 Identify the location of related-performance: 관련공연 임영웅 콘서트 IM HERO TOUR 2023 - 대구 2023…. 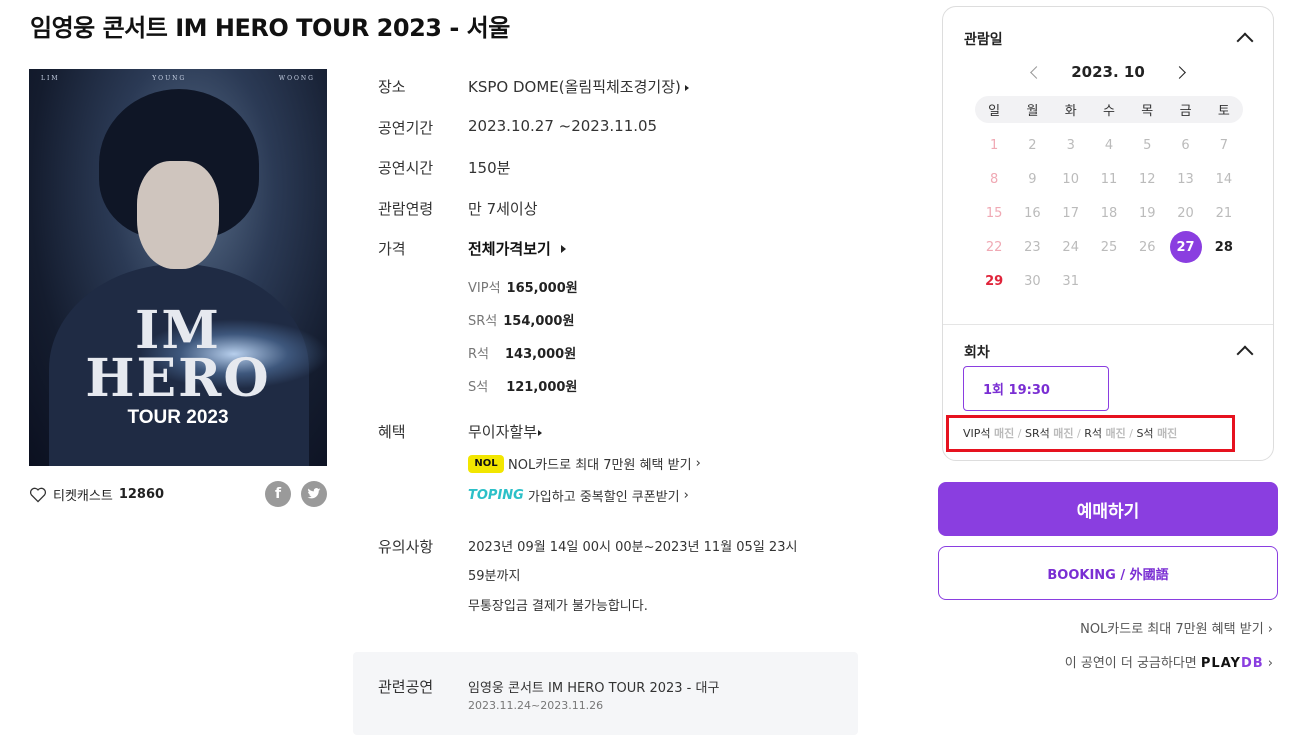
(605, 693).